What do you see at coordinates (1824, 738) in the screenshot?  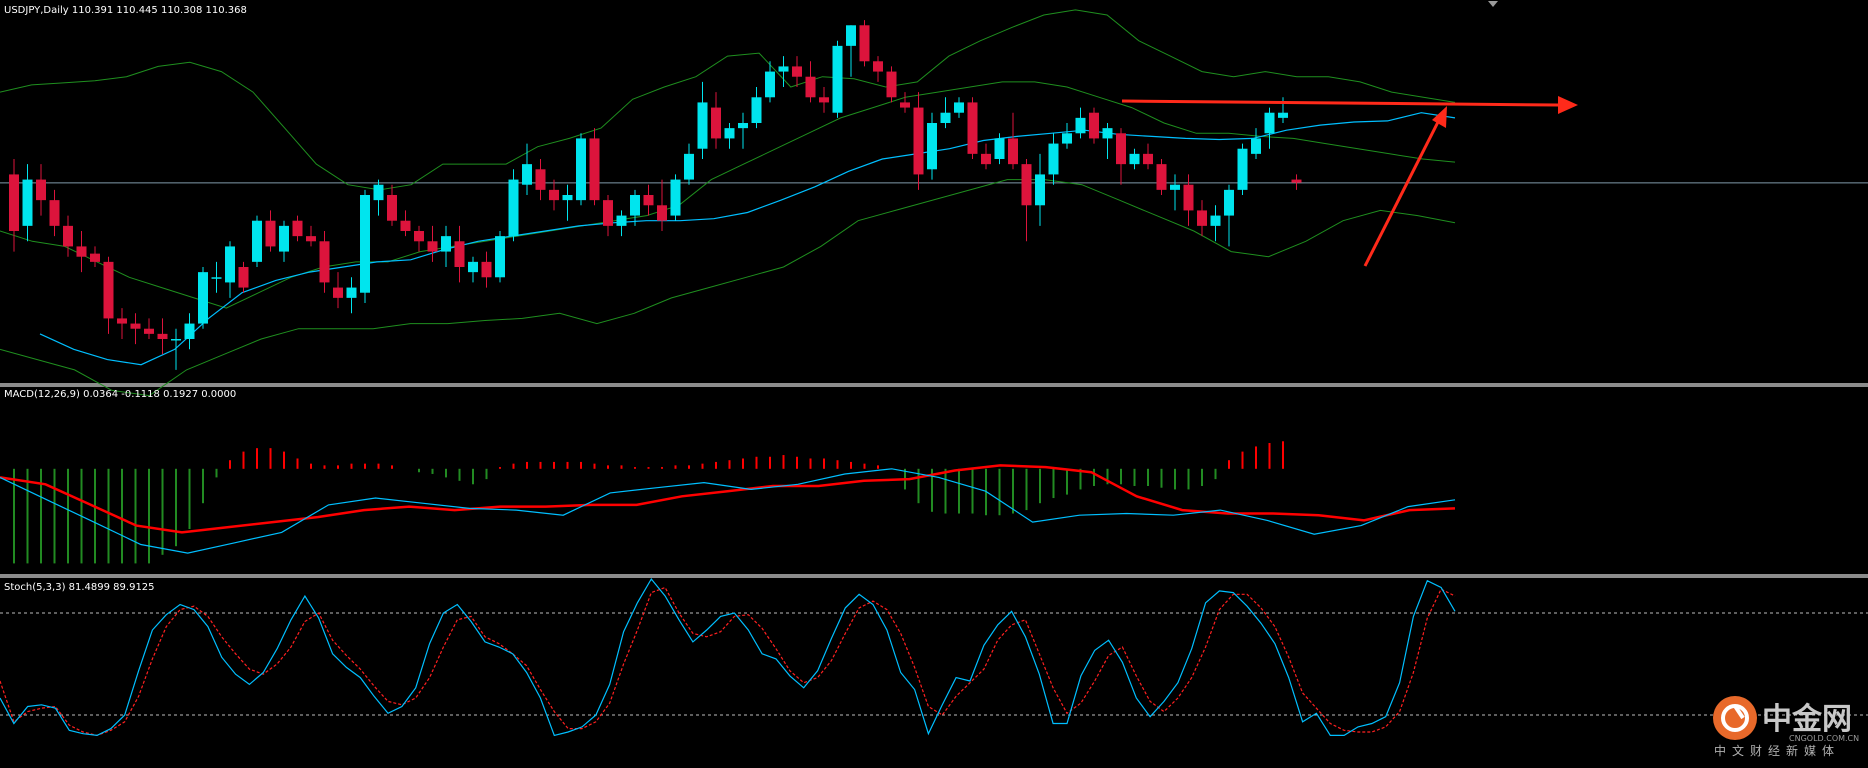 I see `brand-domain: CNGOLD.COM.CN` at bounding box center [1824, 738].